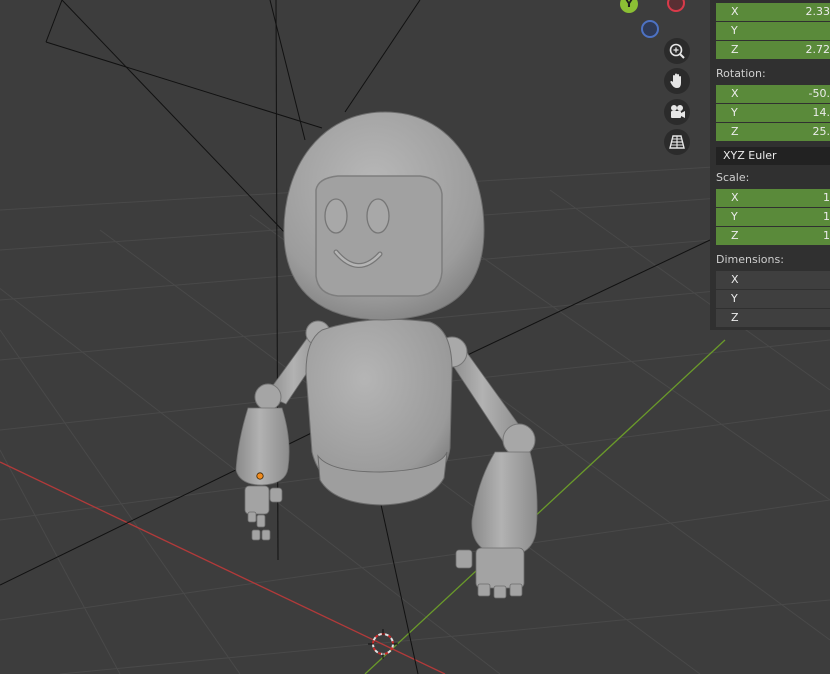  Describe the element at coordinates (773, 50) in the screenshot. I see `location-z-field: Z 2.72` at that location.